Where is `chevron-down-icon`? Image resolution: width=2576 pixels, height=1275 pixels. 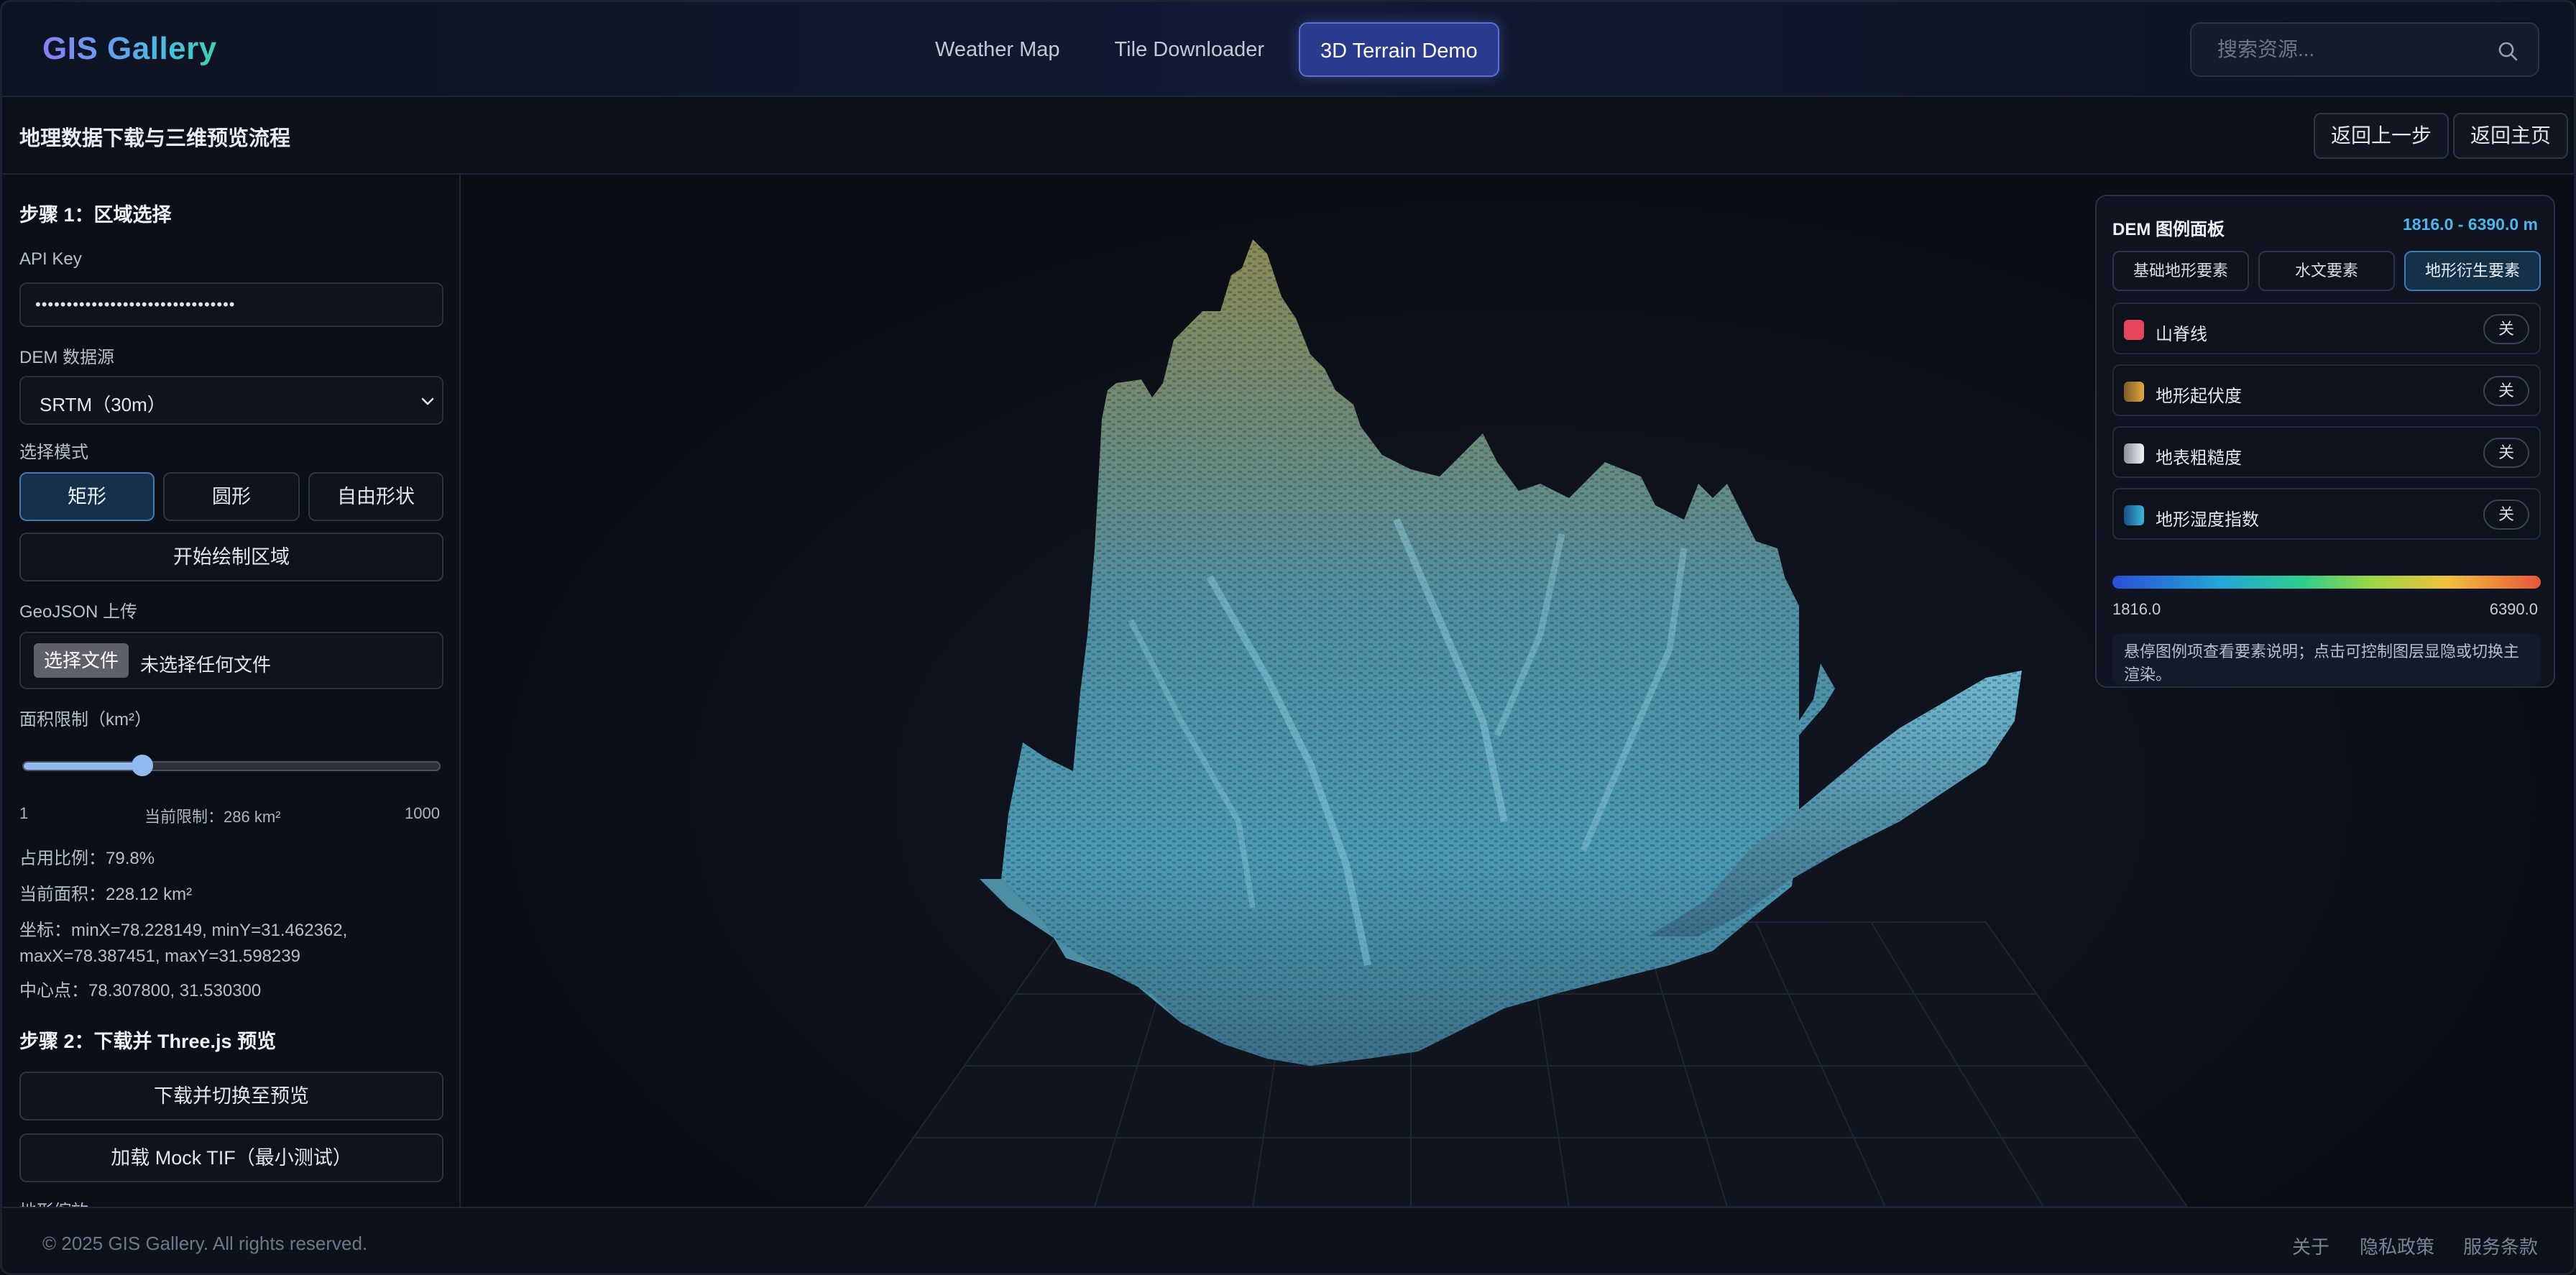
chevron-down-icon is located at coordinates (427, 401).